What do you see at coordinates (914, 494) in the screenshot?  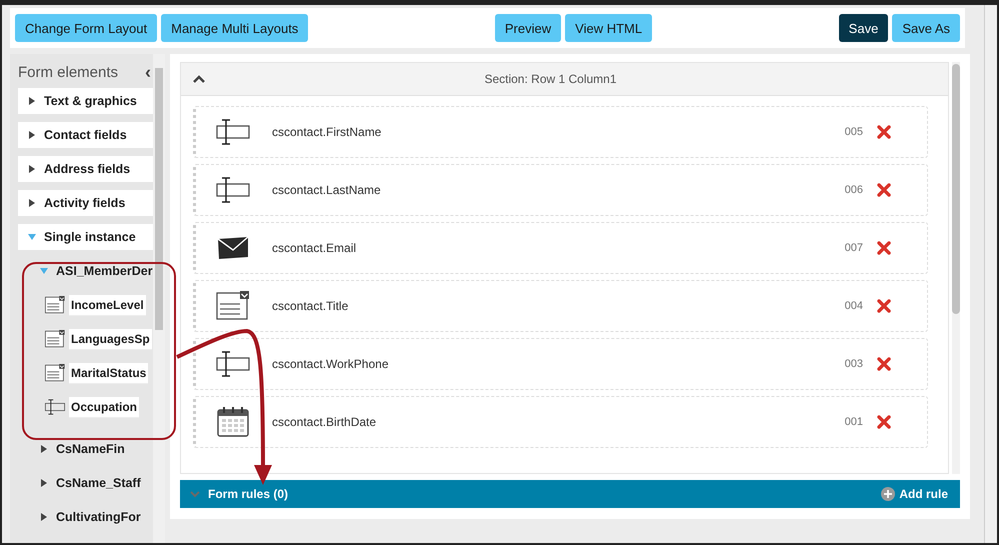 I see `add-rule-button: Add rule` at bounding box center [914, 494].